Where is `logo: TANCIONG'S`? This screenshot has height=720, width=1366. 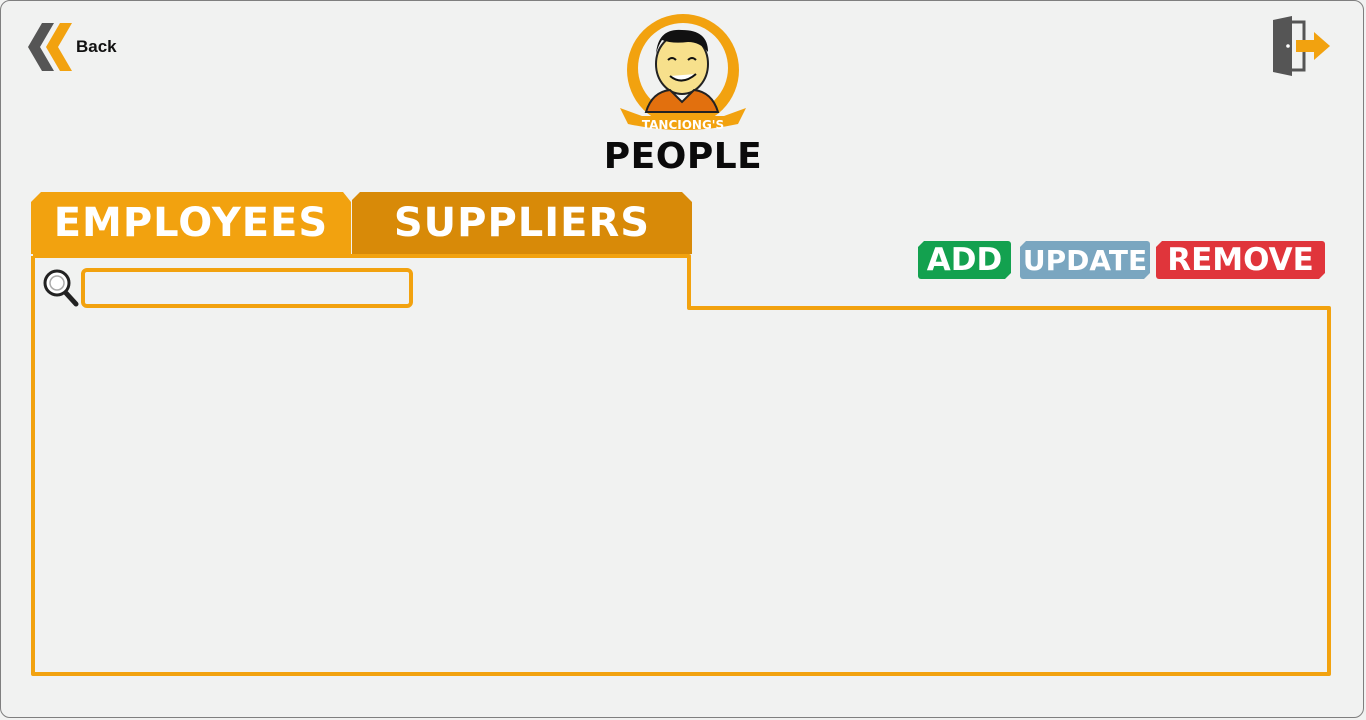
logo: TANCIONG'S is located at coordinates (683, 74).